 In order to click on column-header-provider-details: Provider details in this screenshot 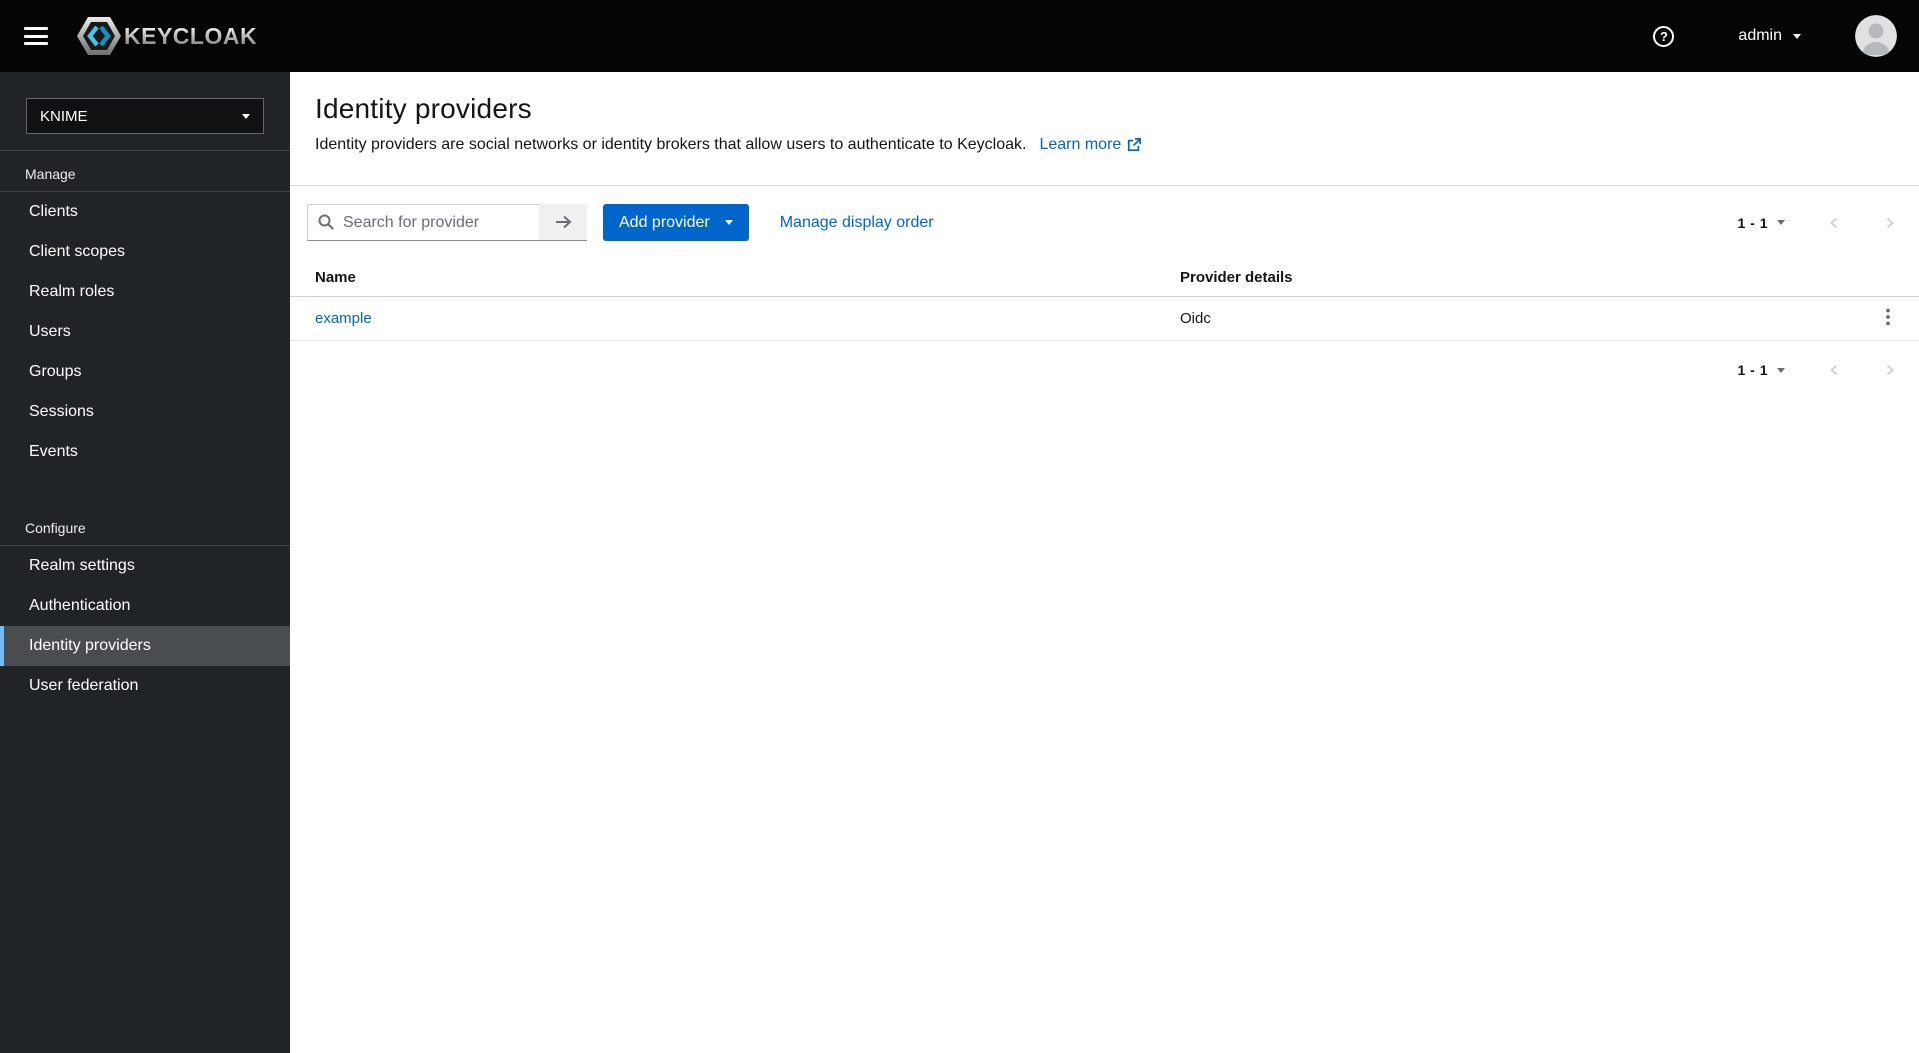, I will do `click(1504, 278)`.